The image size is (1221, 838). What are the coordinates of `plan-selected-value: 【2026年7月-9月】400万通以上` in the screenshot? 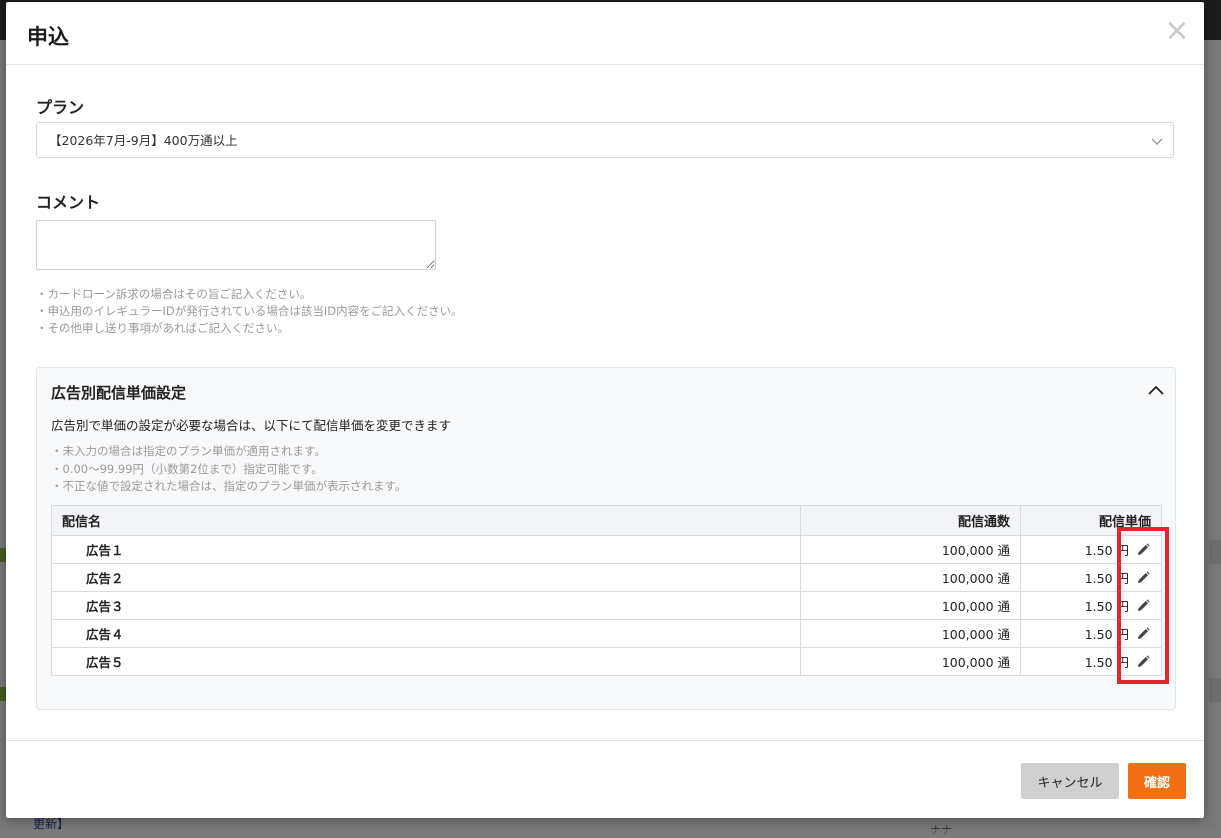 It's located at (143, 140).